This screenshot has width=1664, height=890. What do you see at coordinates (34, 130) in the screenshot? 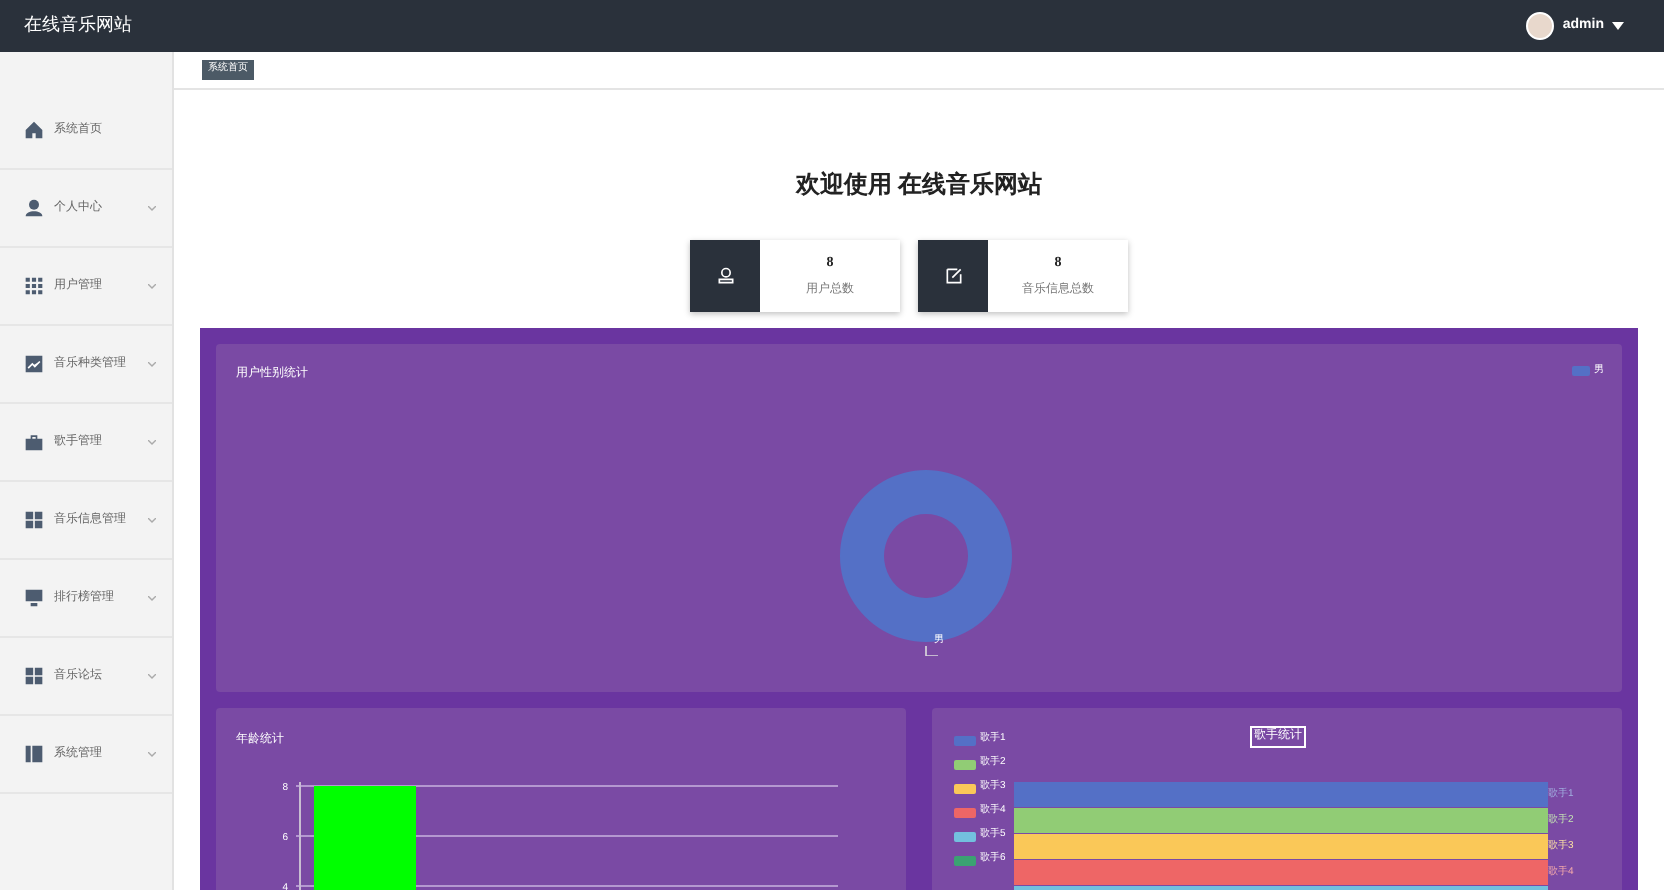
I see `home-icon` at bounding box center [34, 130].